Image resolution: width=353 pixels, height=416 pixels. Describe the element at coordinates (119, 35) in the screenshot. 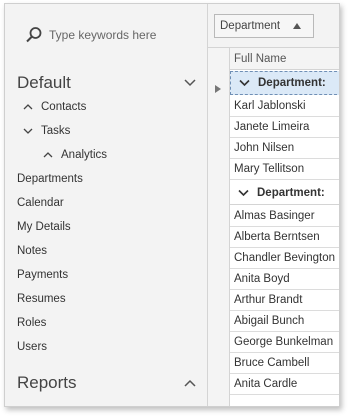

I see `search-input` at that location.